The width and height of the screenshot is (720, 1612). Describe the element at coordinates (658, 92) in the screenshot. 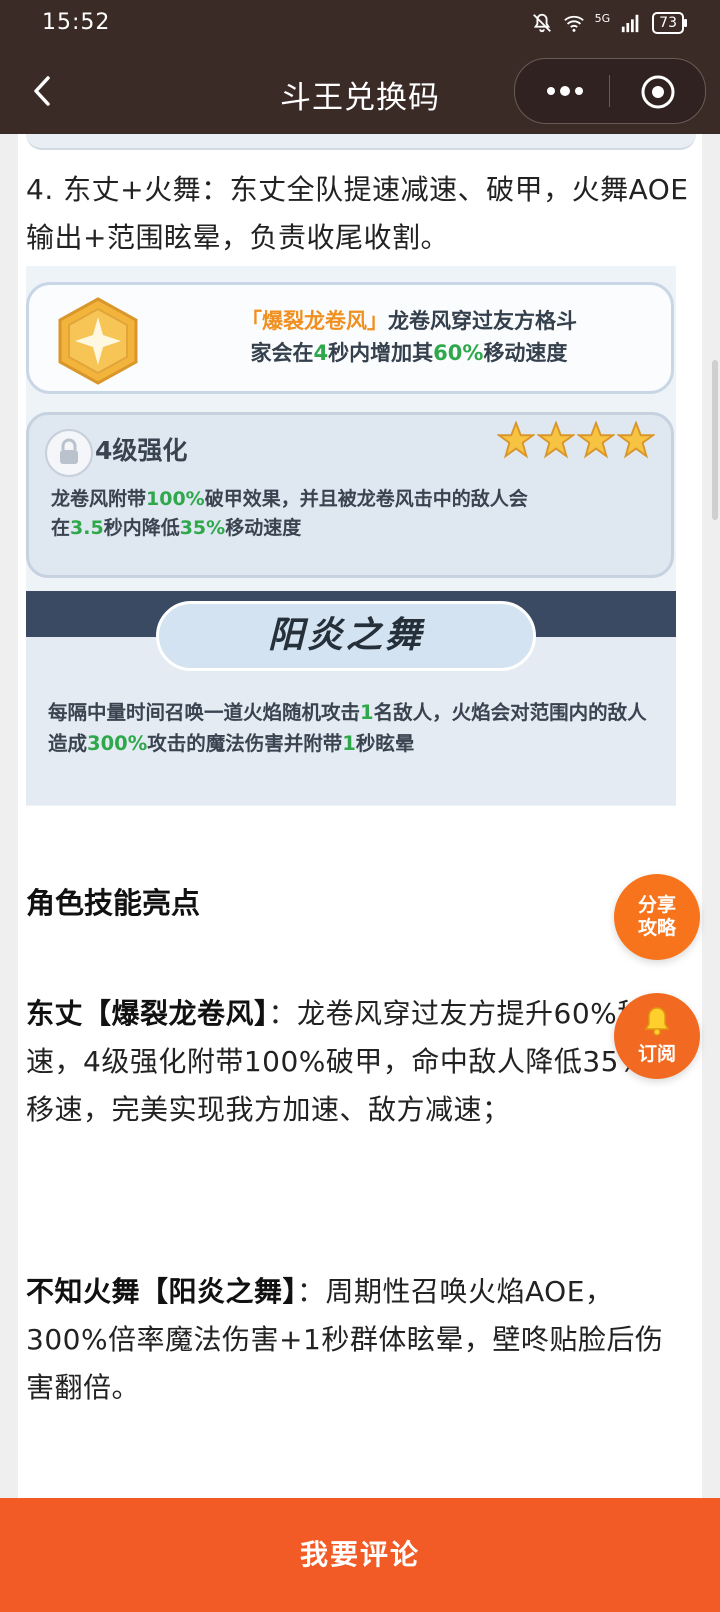

I see `close-miniprogram-icon` at that location.